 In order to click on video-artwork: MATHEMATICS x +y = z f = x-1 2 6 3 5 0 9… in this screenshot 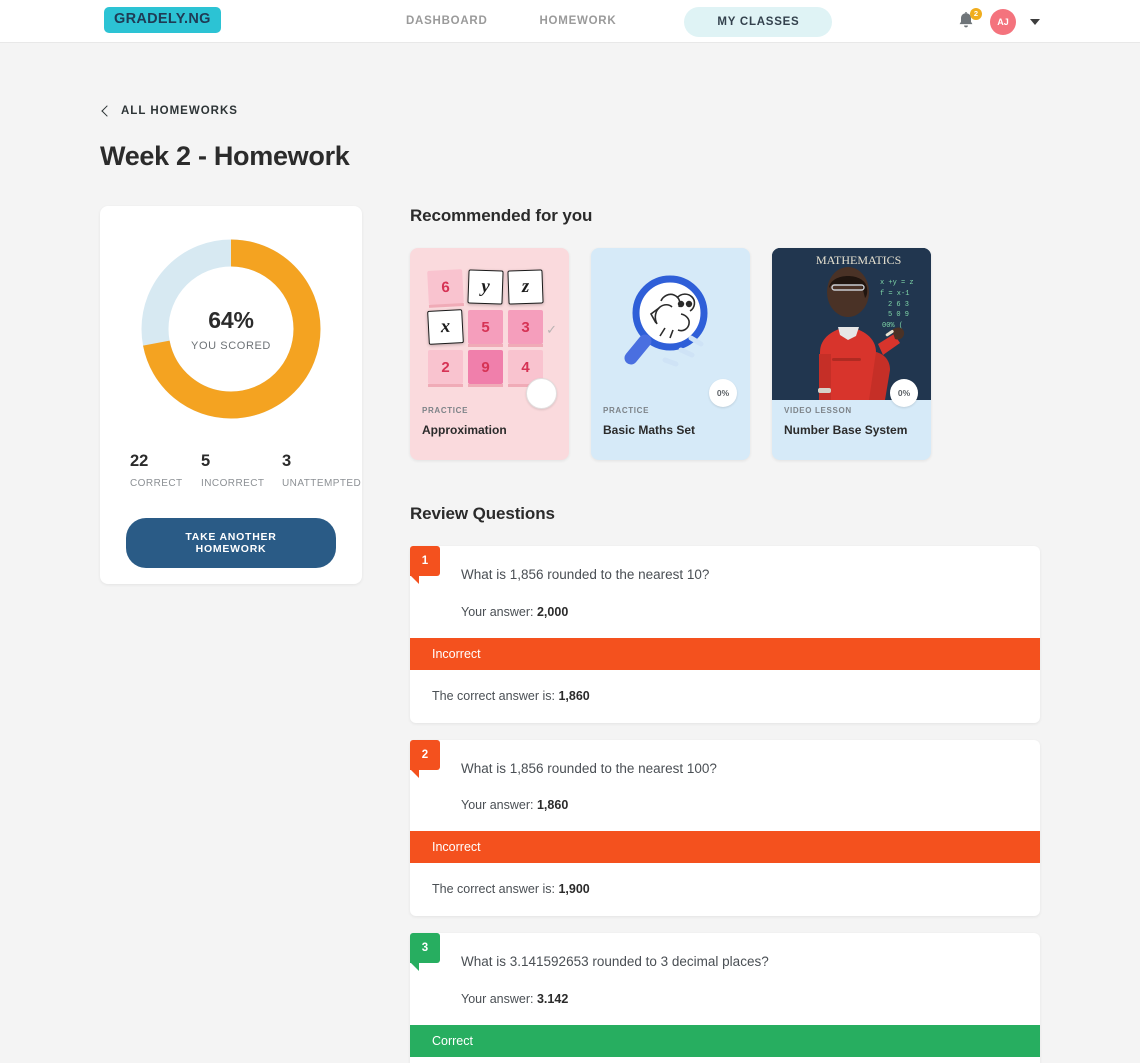, I will do `click(851, 324)`.